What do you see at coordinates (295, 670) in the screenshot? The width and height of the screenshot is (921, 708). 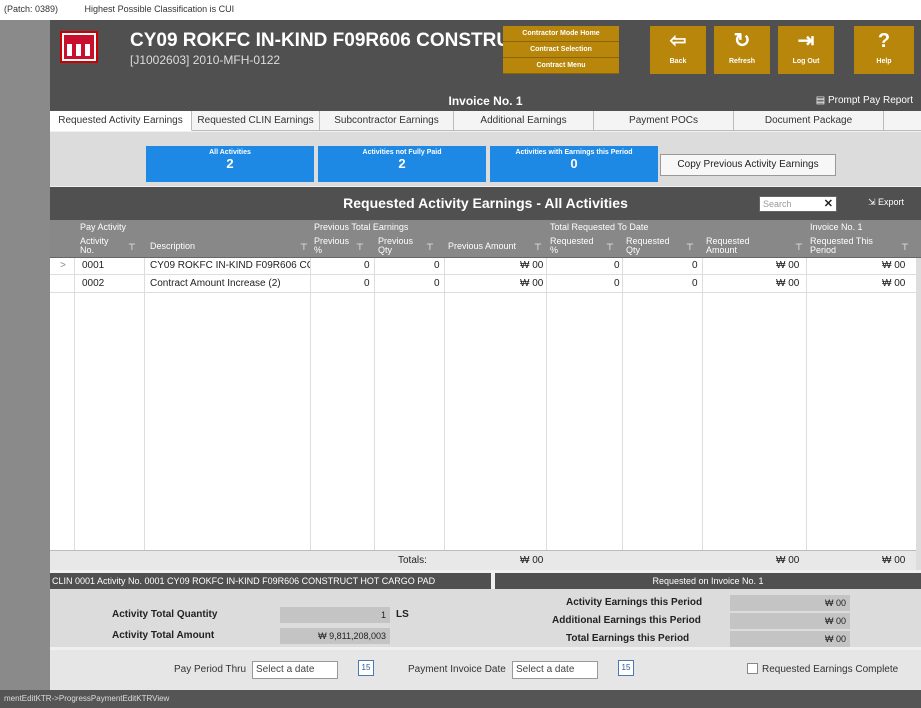 I see `pay-period-date-input: Select a date` at bounding box center [295, 670].